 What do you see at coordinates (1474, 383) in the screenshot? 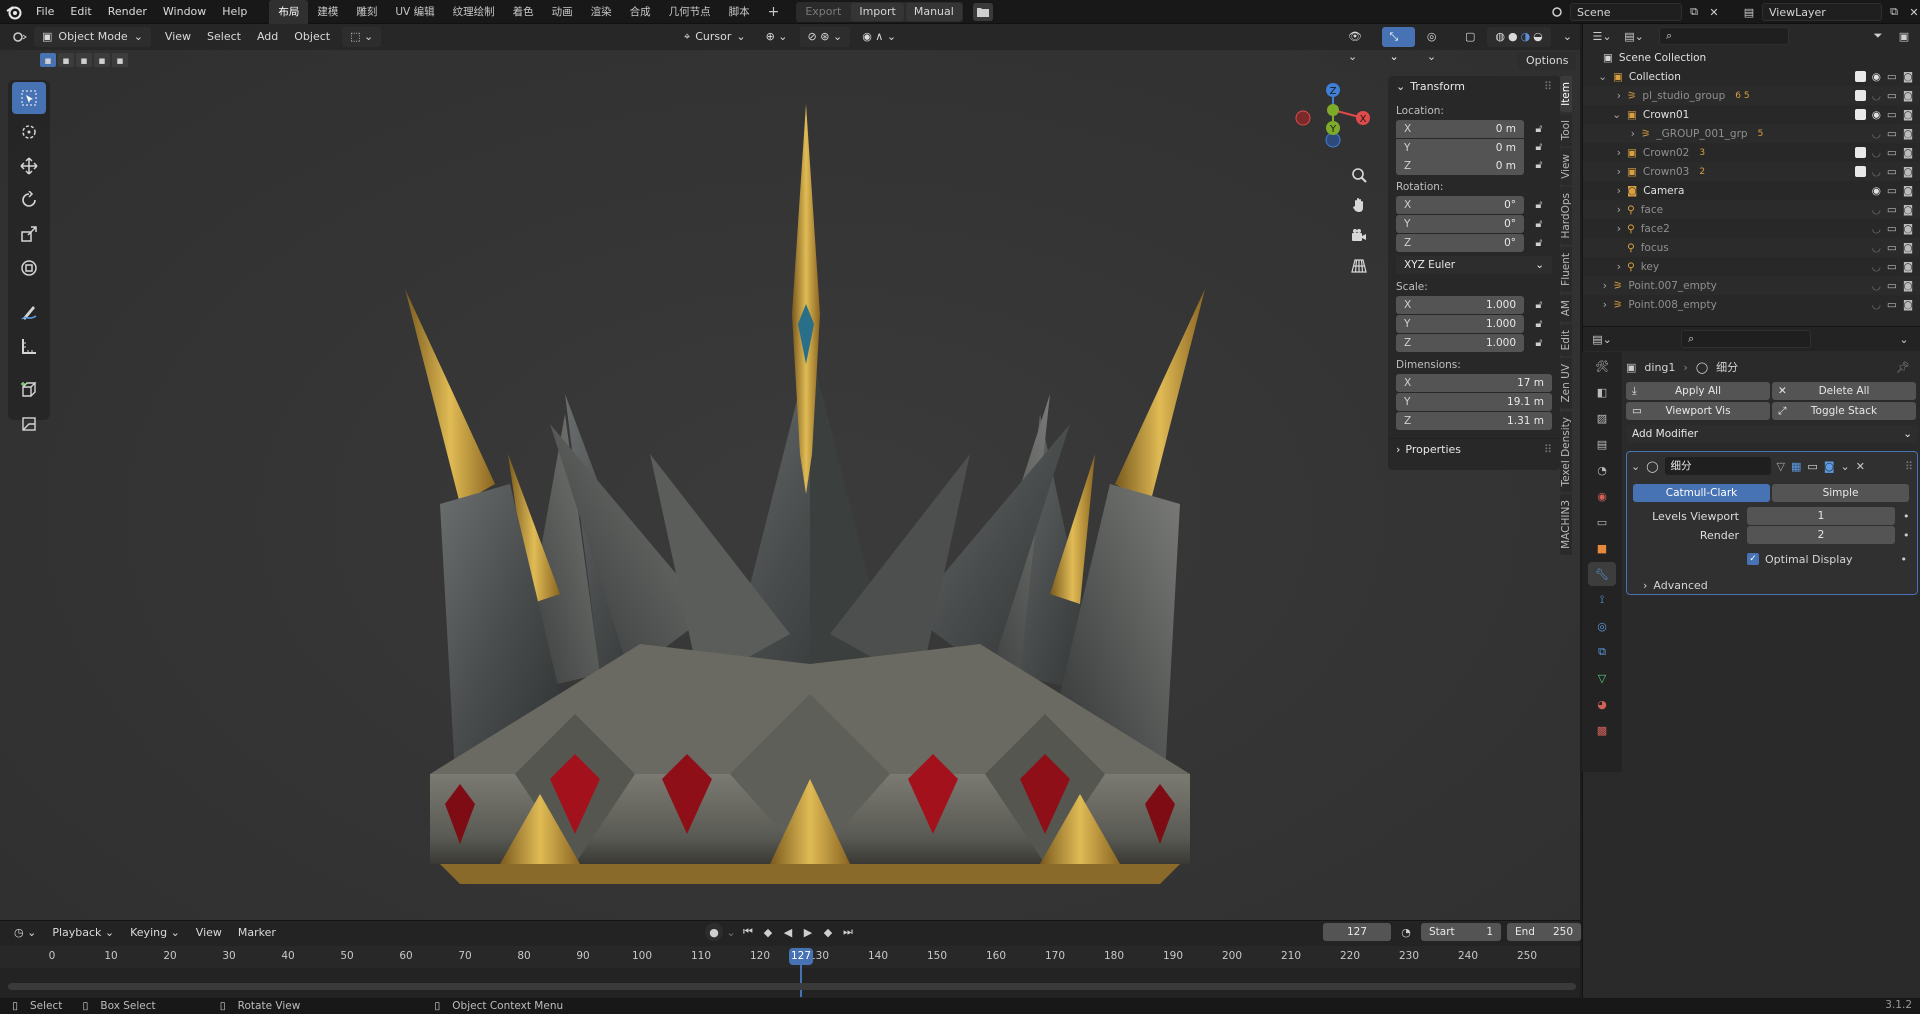
I see `dimensions-x-field: X 17 m` at bounding box center [1474, 383].